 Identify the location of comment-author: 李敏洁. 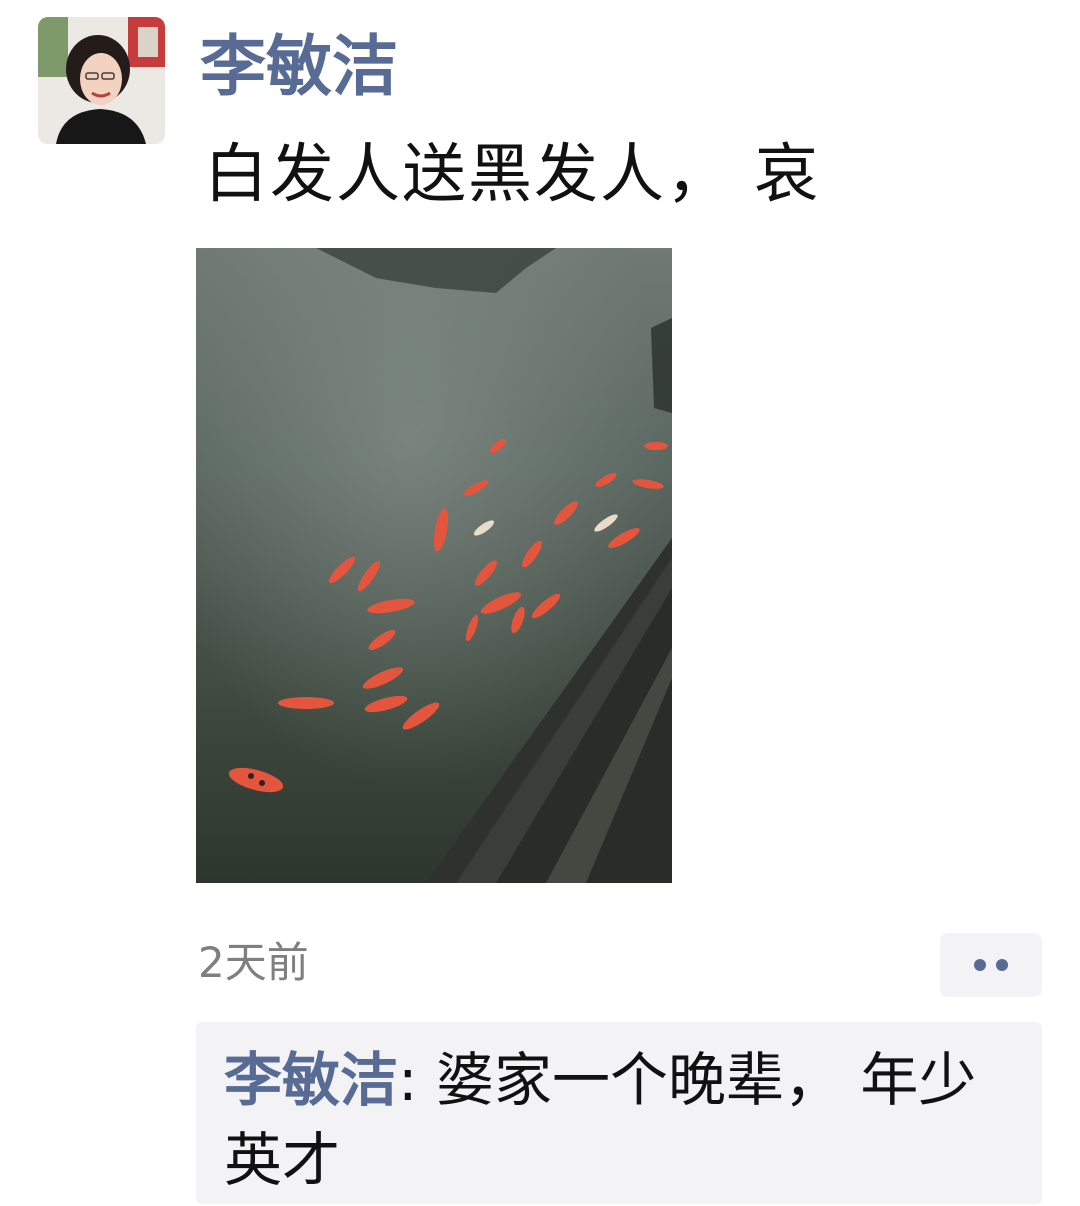
(311, 1080).